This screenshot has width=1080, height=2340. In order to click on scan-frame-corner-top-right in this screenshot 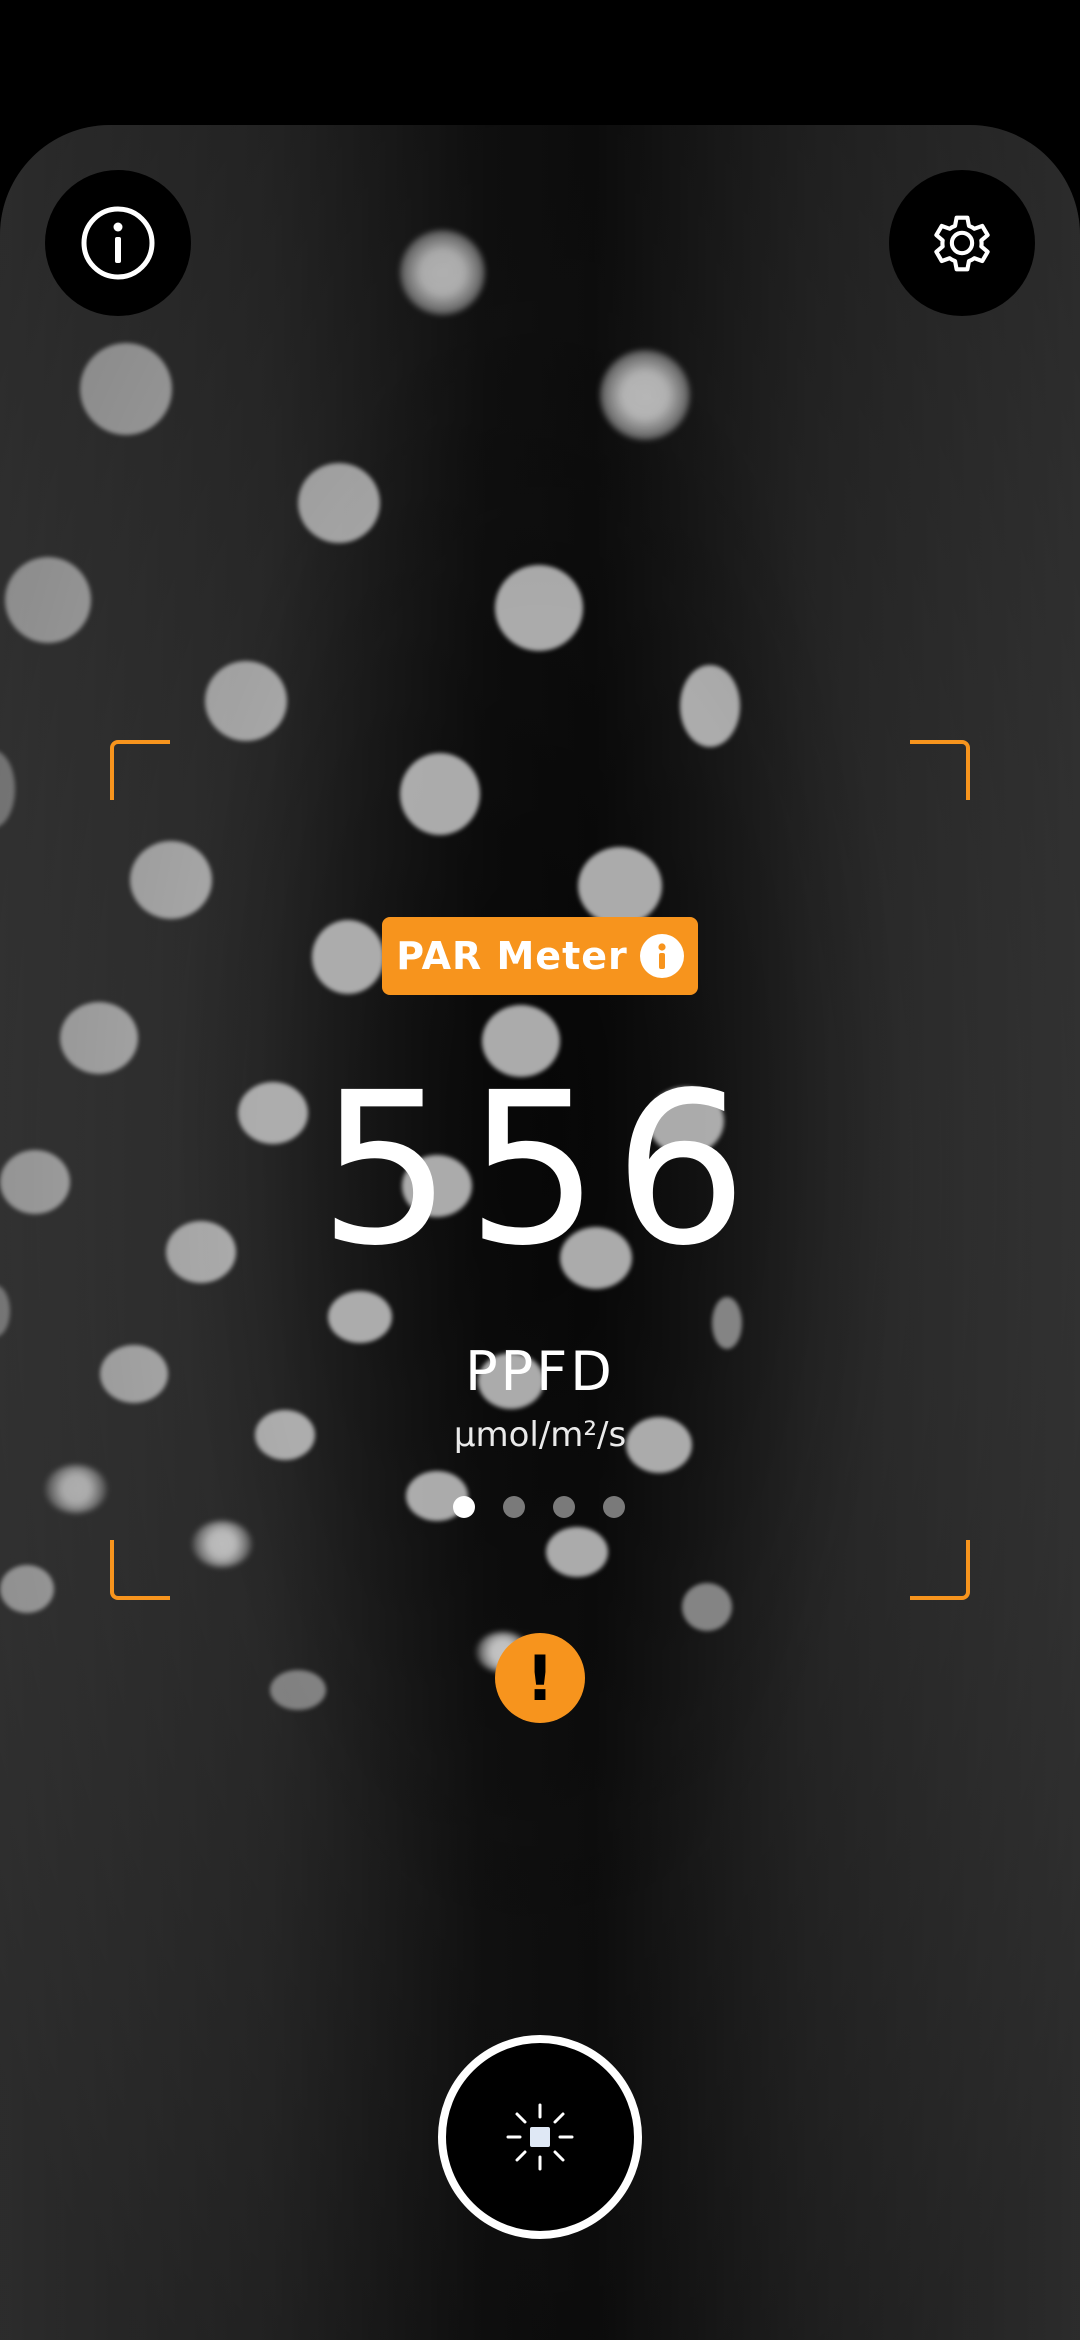, I will do `click(940, 770)`.